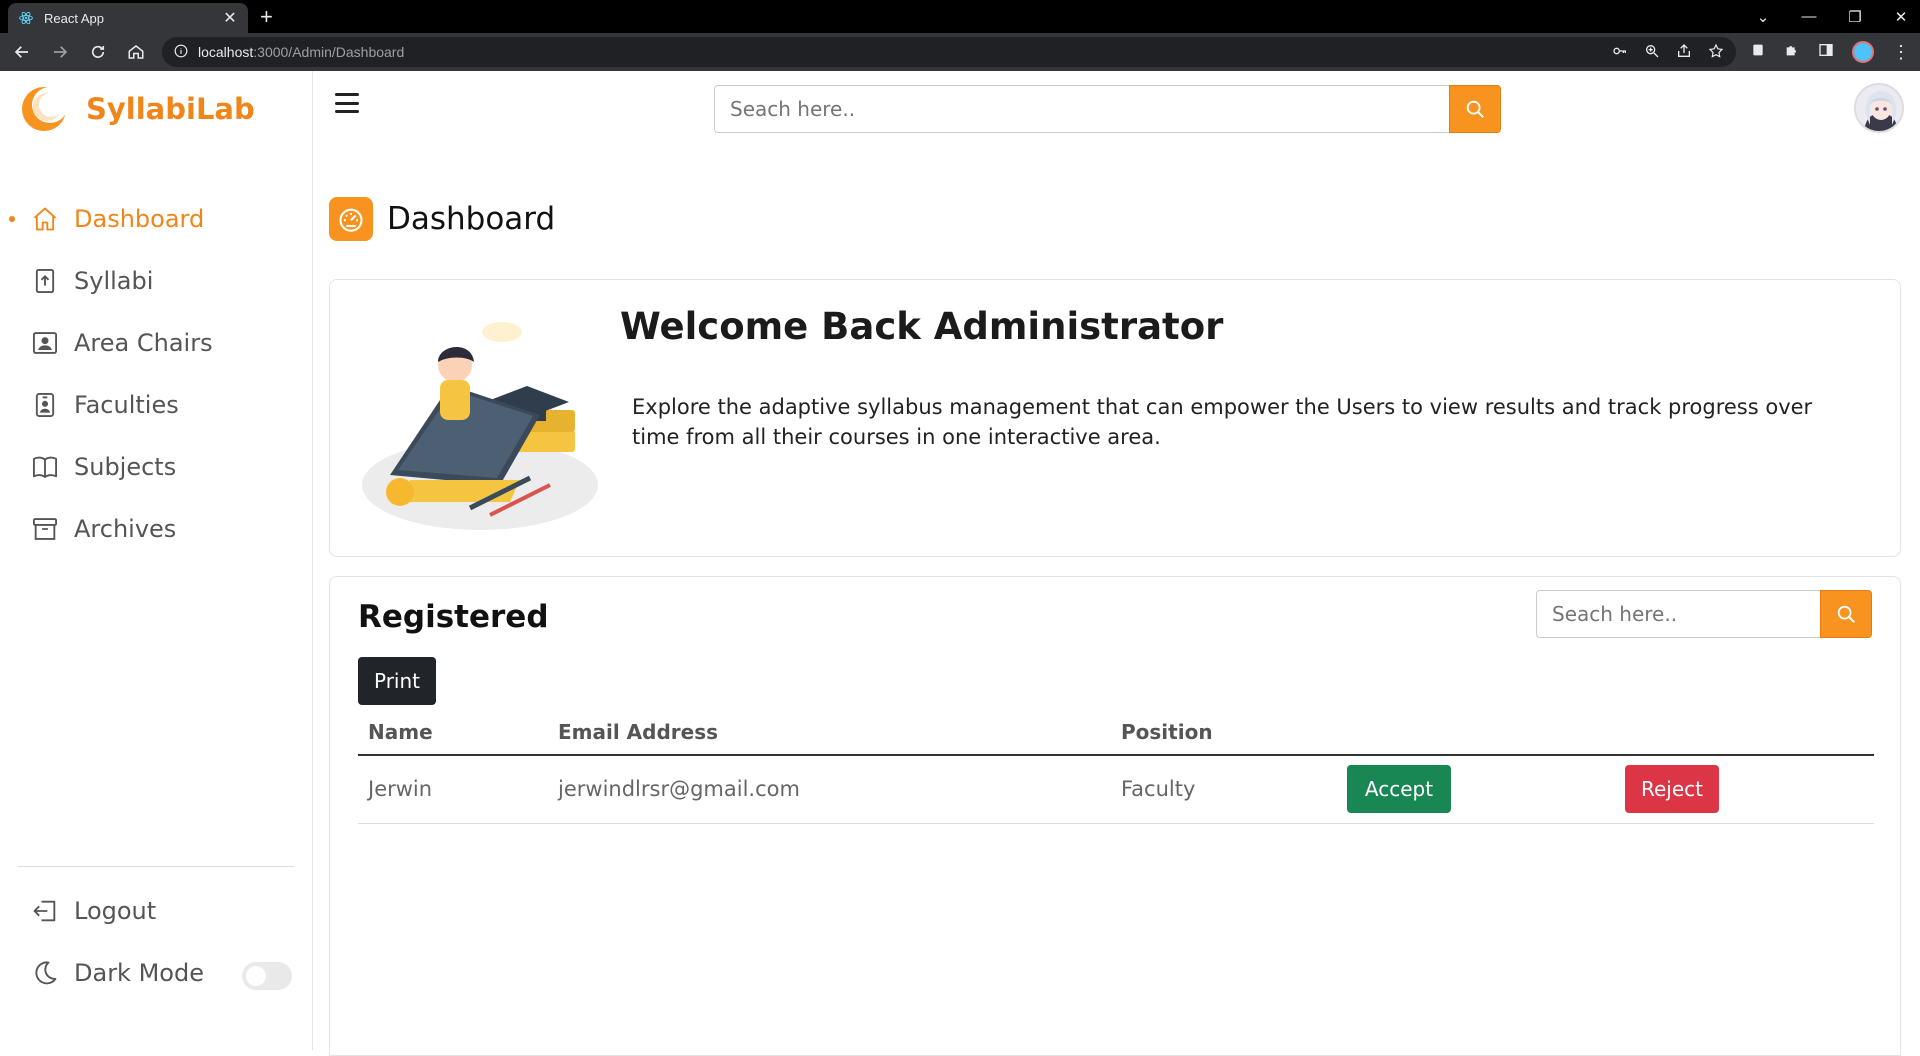 The width and height of the screenshot is (1920, 1056). Describe the element at coordinates (1224, 789) in the screenshot. I see `cell-position: Faculty` at that location.